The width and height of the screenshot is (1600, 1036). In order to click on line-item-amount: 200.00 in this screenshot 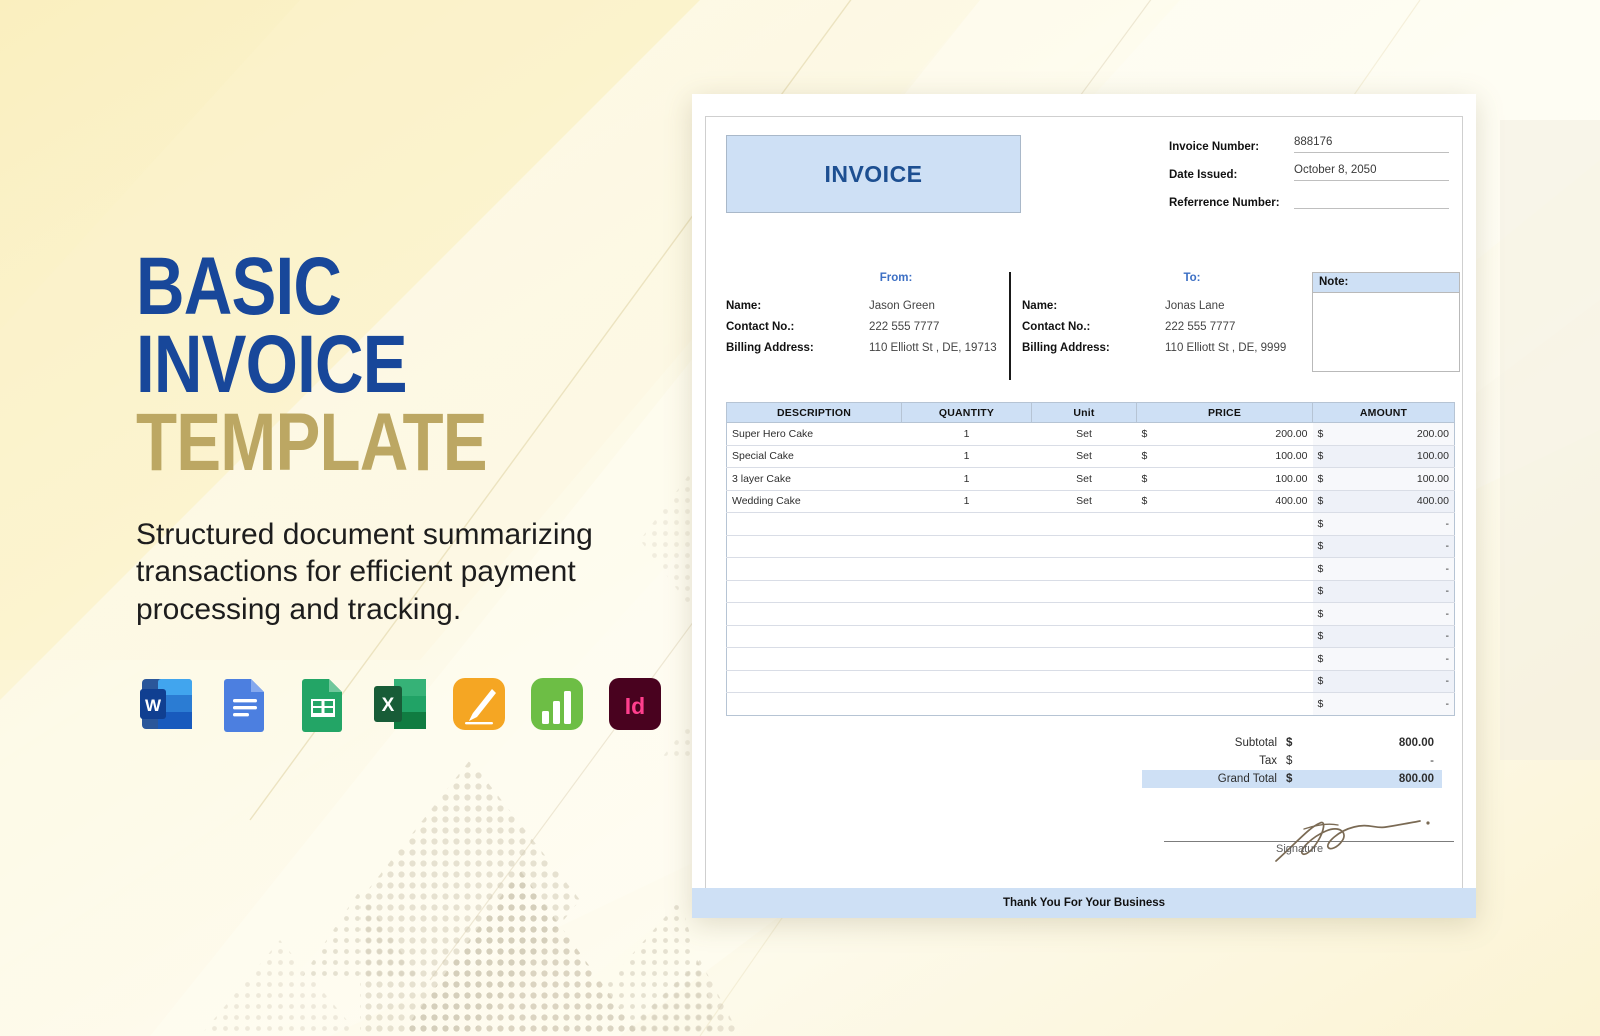, I will do `click(1394, 434)`.